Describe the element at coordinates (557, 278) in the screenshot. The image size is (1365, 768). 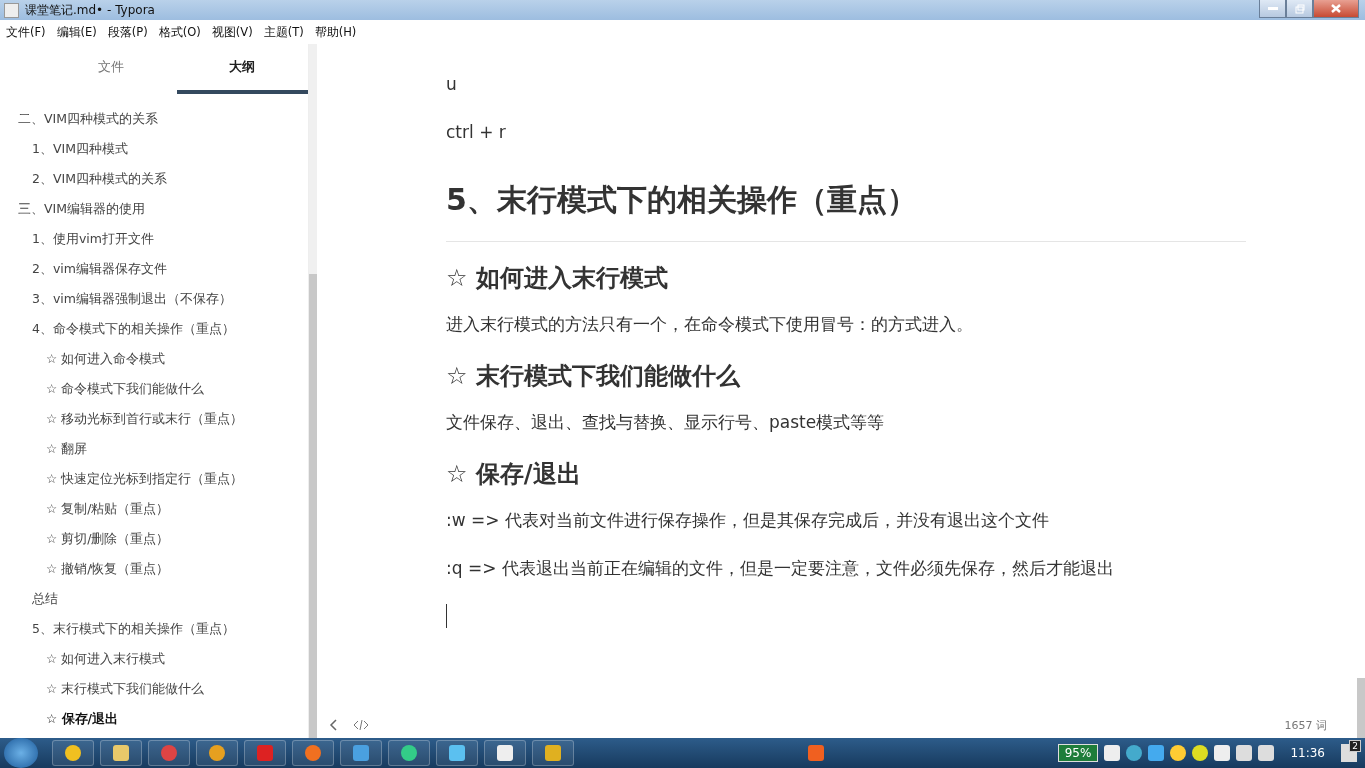
I see `subheading: ☆ 如何进入末行模式` at that location.